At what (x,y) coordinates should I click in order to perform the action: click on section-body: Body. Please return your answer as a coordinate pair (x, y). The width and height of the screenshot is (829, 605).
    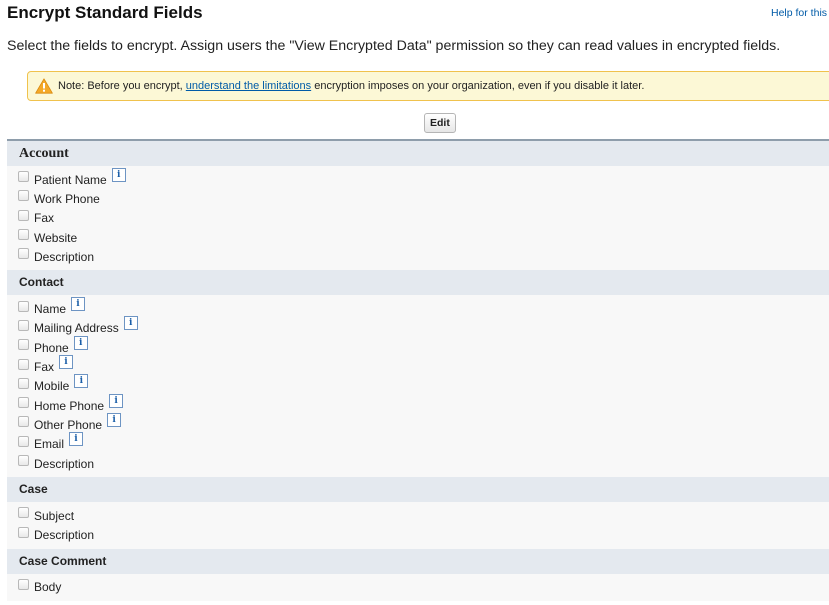
    Looking at the image, I should click on (418, 587).